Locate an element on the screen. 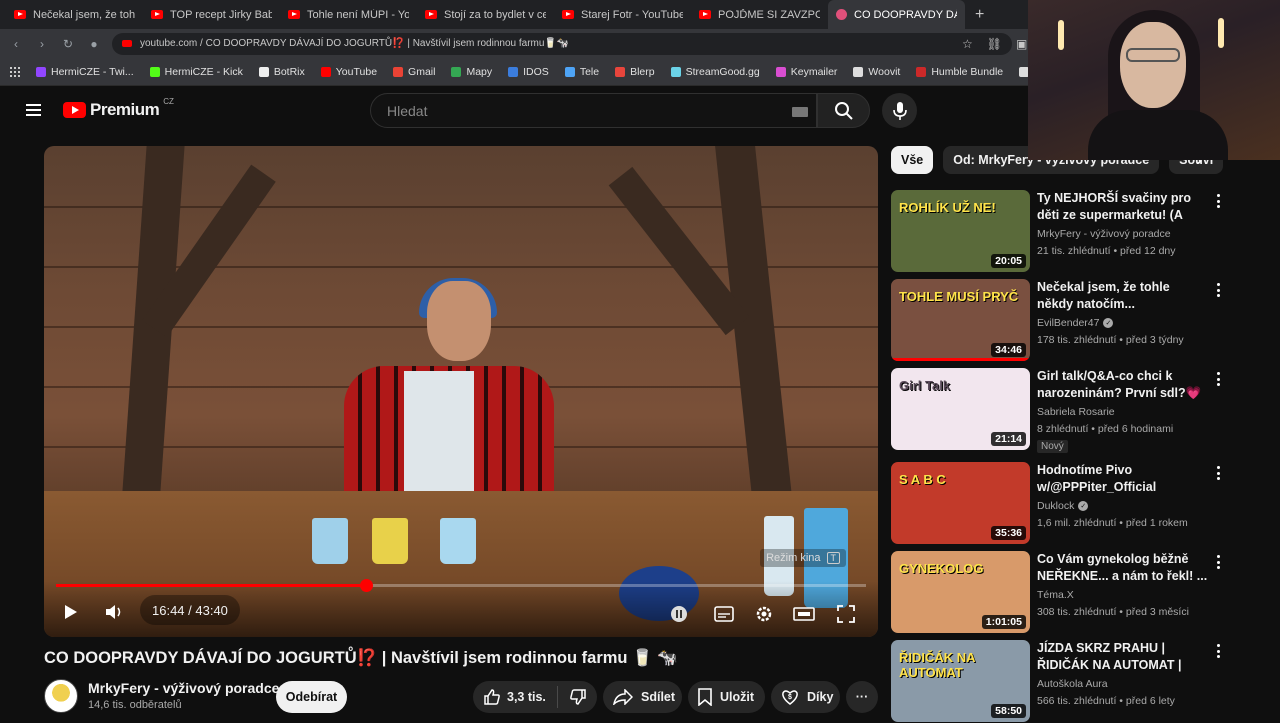  recommendation-channel: EvilBender47 ✓ is located at coordinates (1075, 323).